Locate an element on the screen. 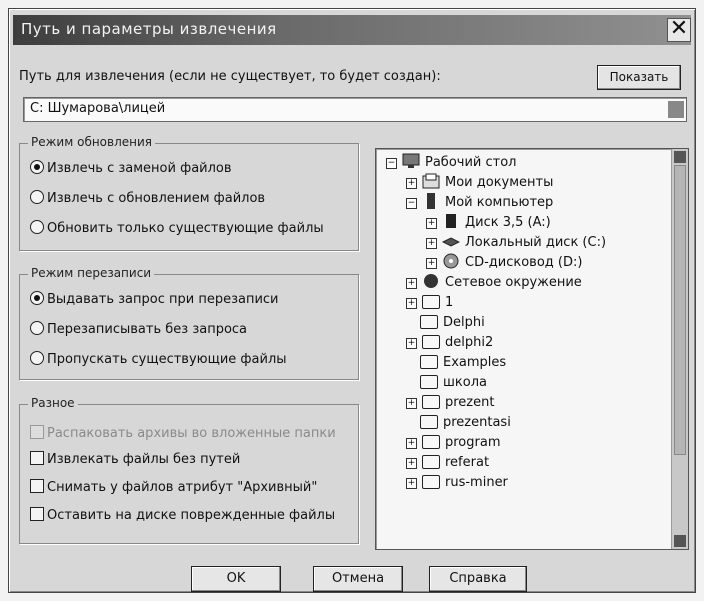 This screenshot has height=601, width=704. update-option-update: Извлечь с обновлением файлов is located at coordinates (147, 199).